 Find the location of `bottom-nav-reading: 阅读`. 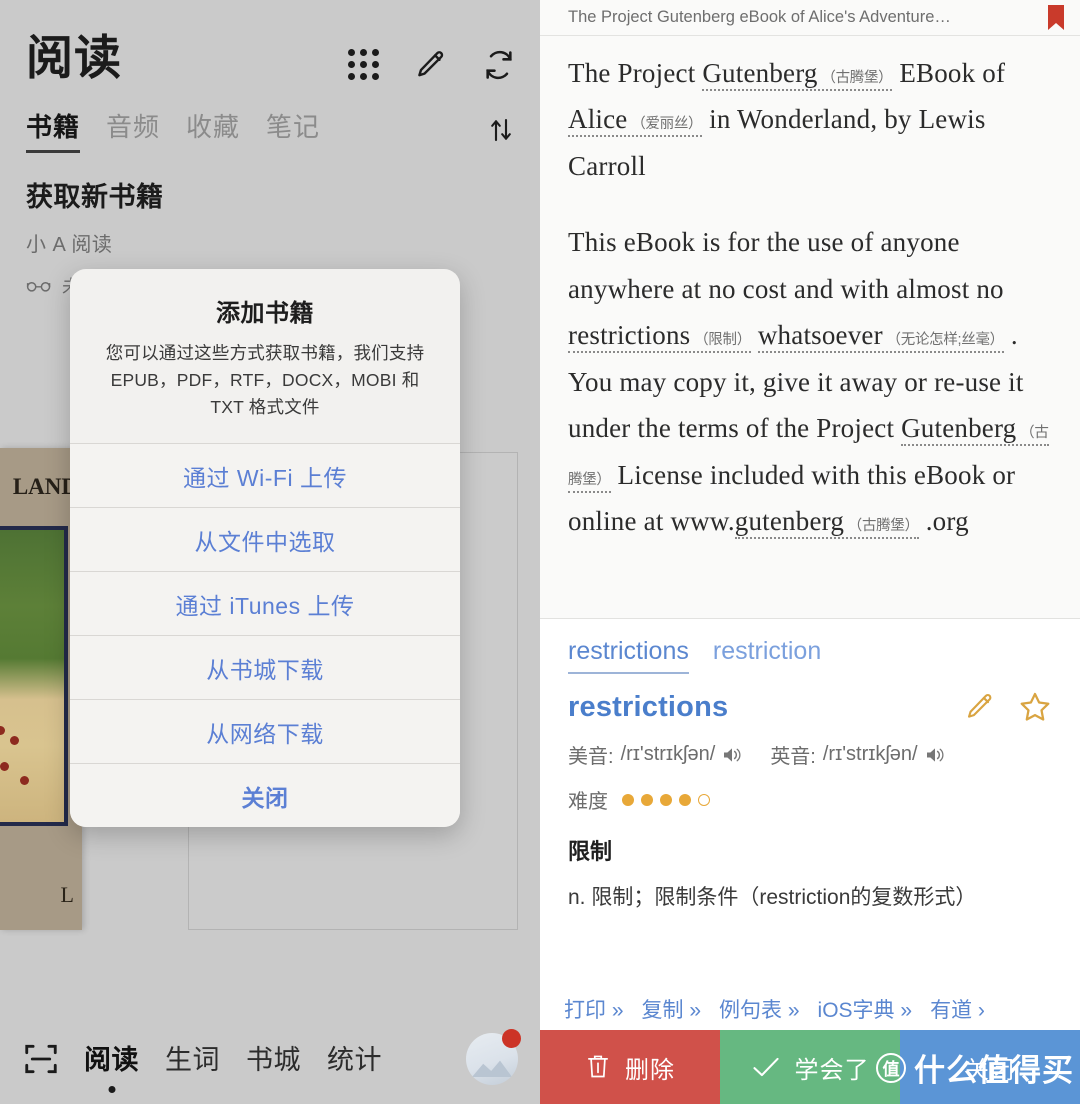

bottom-nav-reading: 阅读 is located at coordinates (111, 1059).